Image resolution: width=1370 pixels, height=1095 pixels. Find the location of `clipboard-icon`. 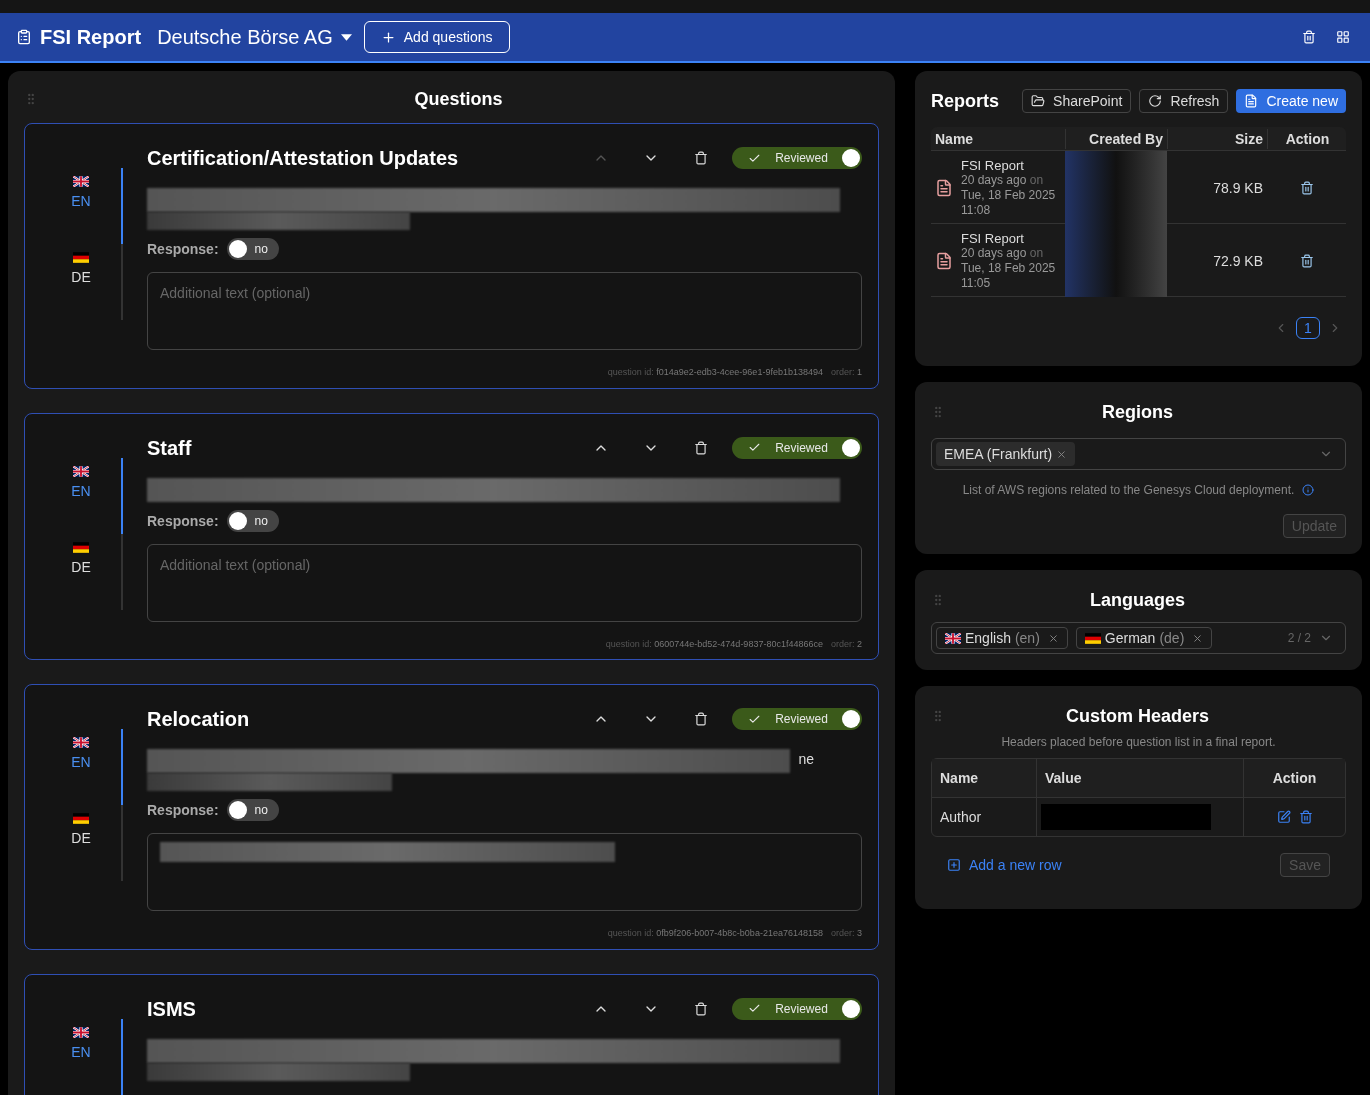

clipboard-icon is located at coordinates (24, 37).